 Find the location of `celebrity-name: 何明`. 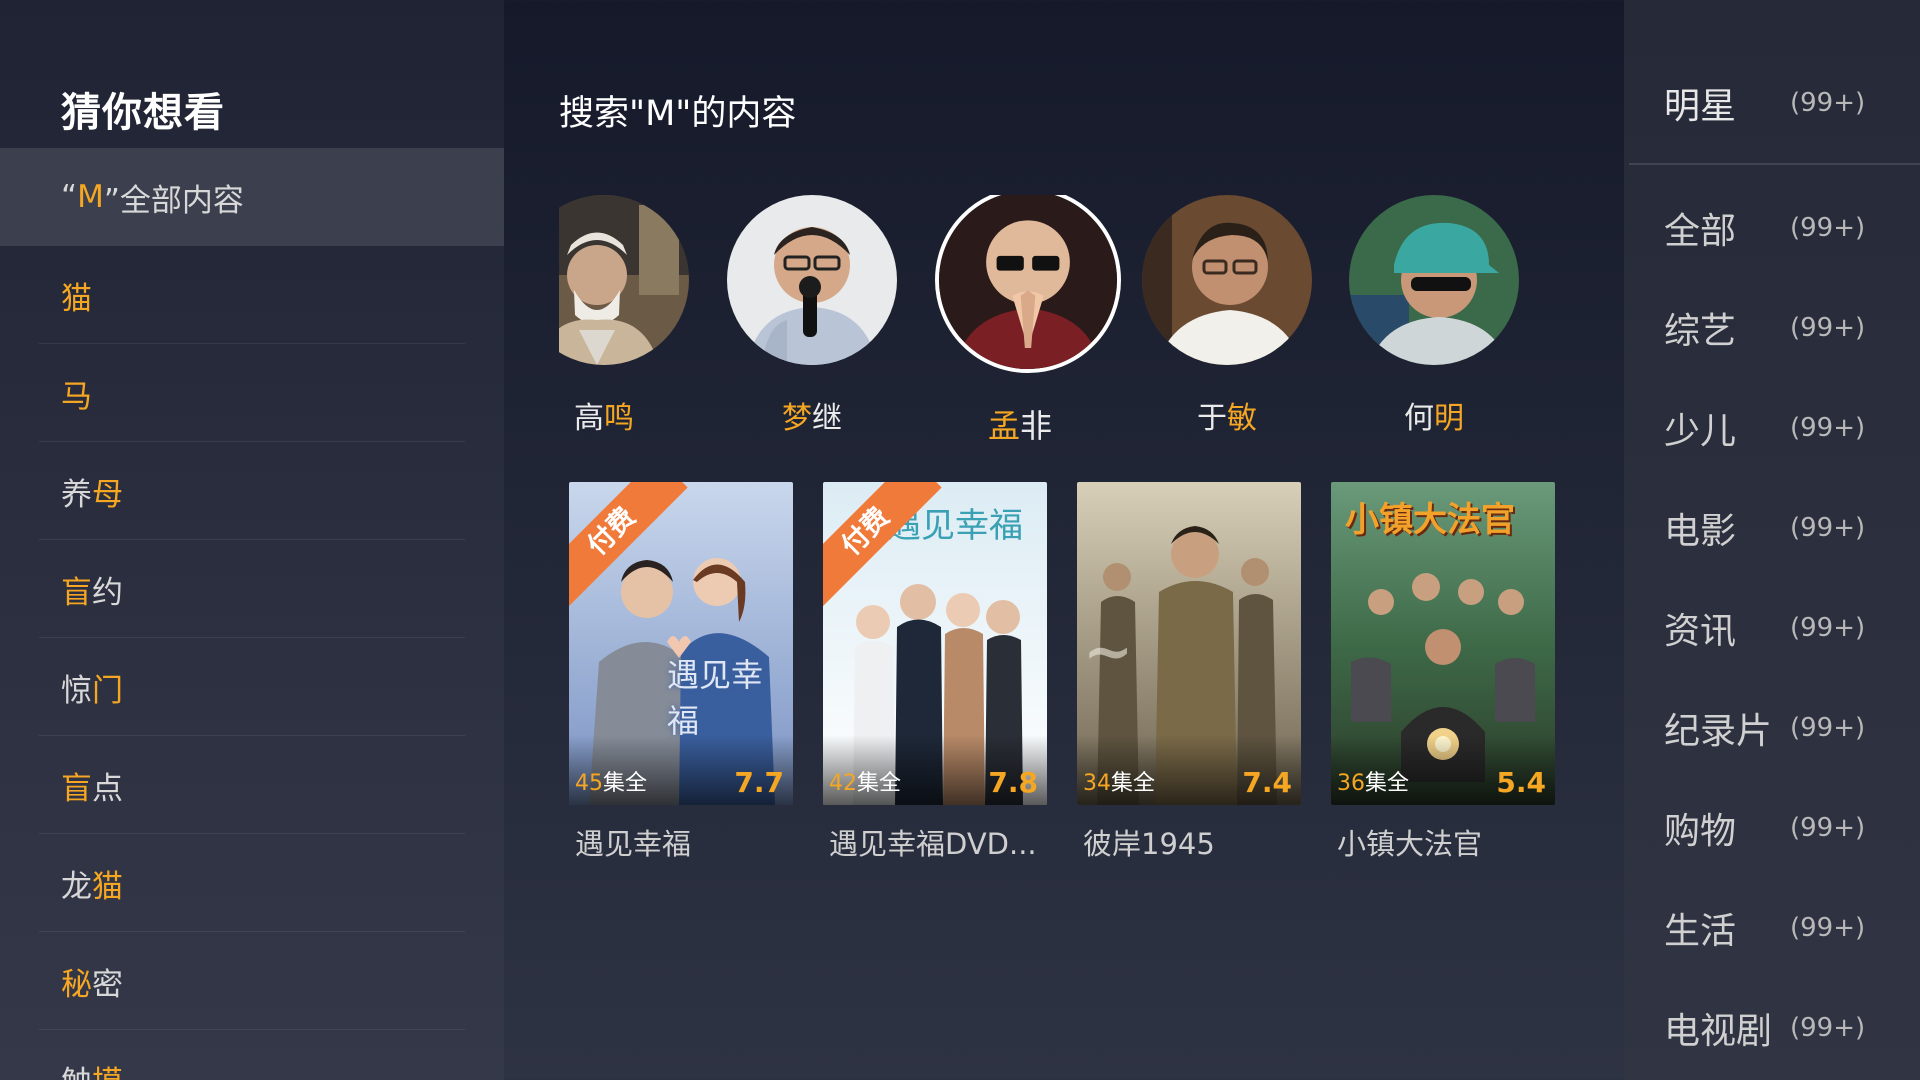

celebrity-name: 何明 is located at coordinates (1434, 415).